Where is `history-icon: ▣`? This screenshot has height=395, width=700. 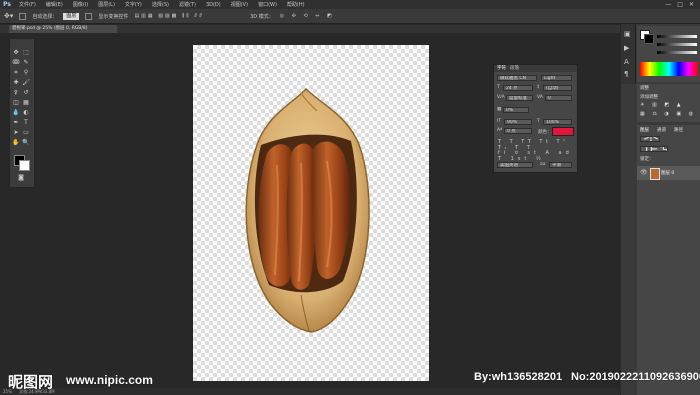 history-icon: ▣ is located at coordinates (627, 34).